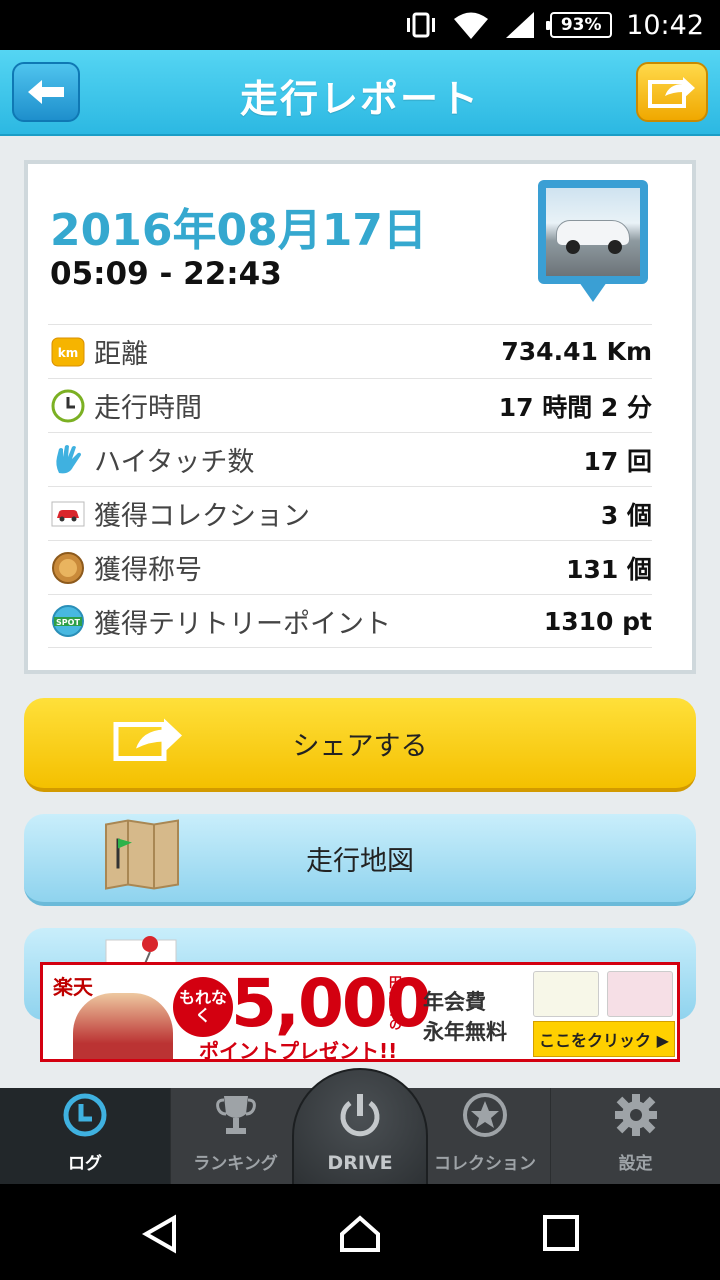 This screenshot has height=1280, width=720. Describe the element at coordinates (635, 1164) in the screenshot. I see `nav-settings-label: 設定` at that location.